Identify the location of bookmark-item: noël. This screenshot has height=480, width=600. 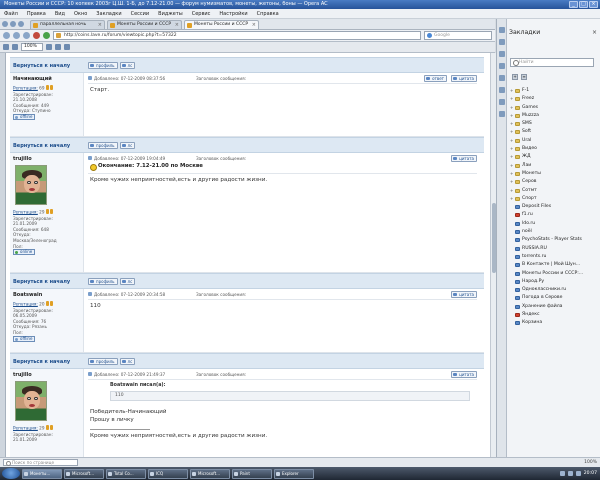
(555, 232).